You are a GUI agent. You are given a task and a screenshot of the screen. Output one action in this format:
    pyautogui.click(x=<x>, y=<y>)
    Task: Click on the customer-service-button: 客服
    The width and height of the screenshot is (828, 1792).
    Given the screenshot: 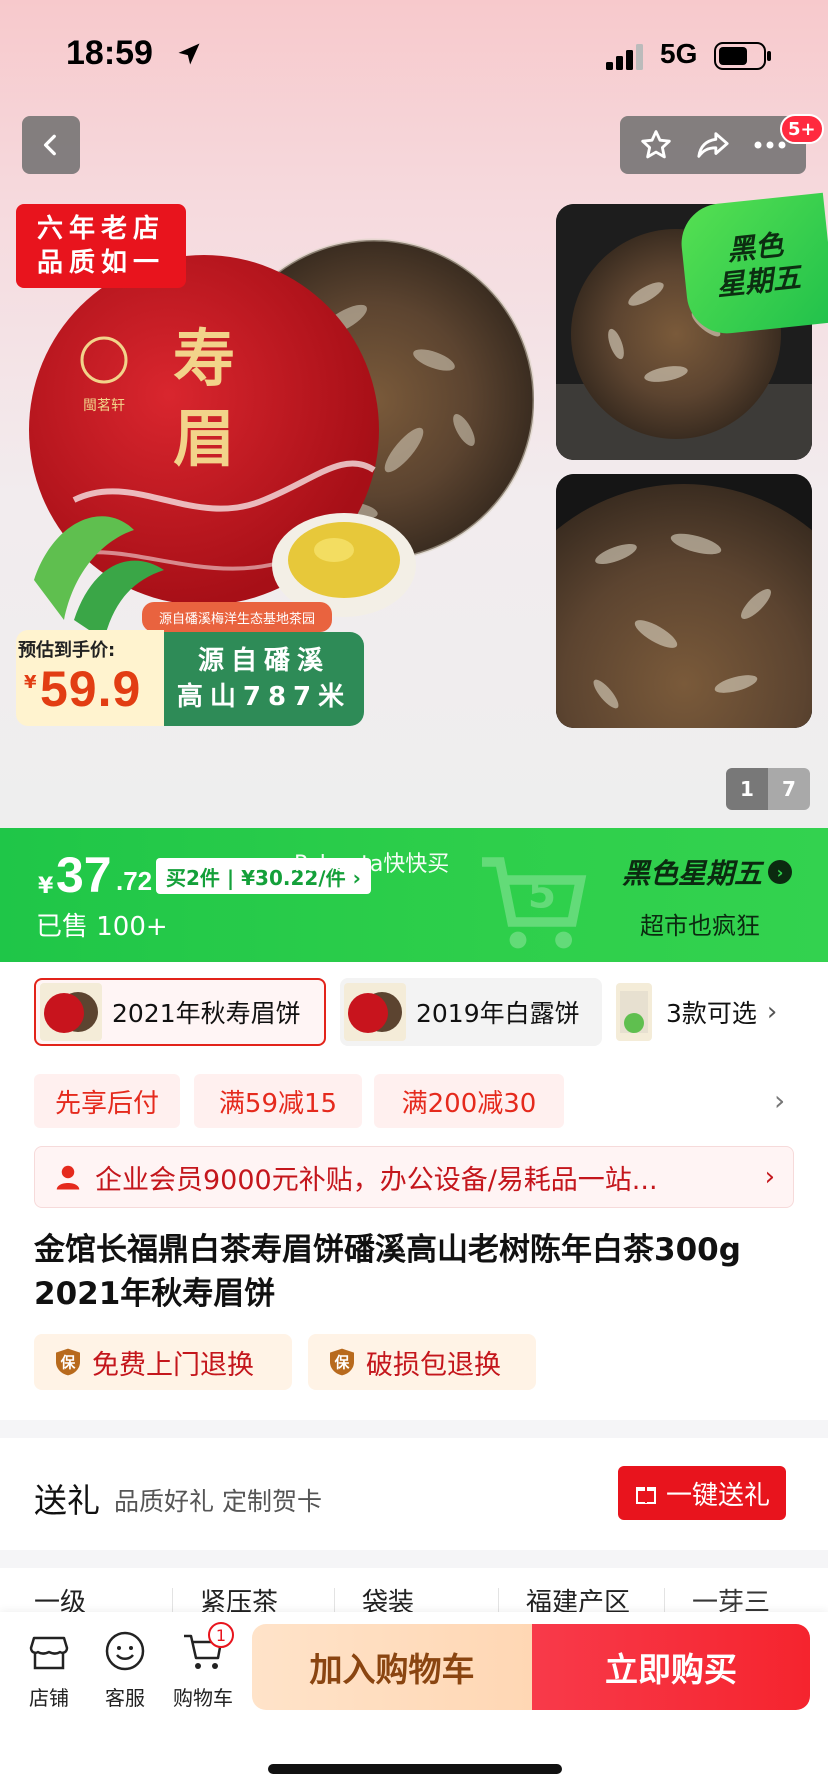 What is the action you would take?
    pyautogui.click(x=125, y=1669)
    